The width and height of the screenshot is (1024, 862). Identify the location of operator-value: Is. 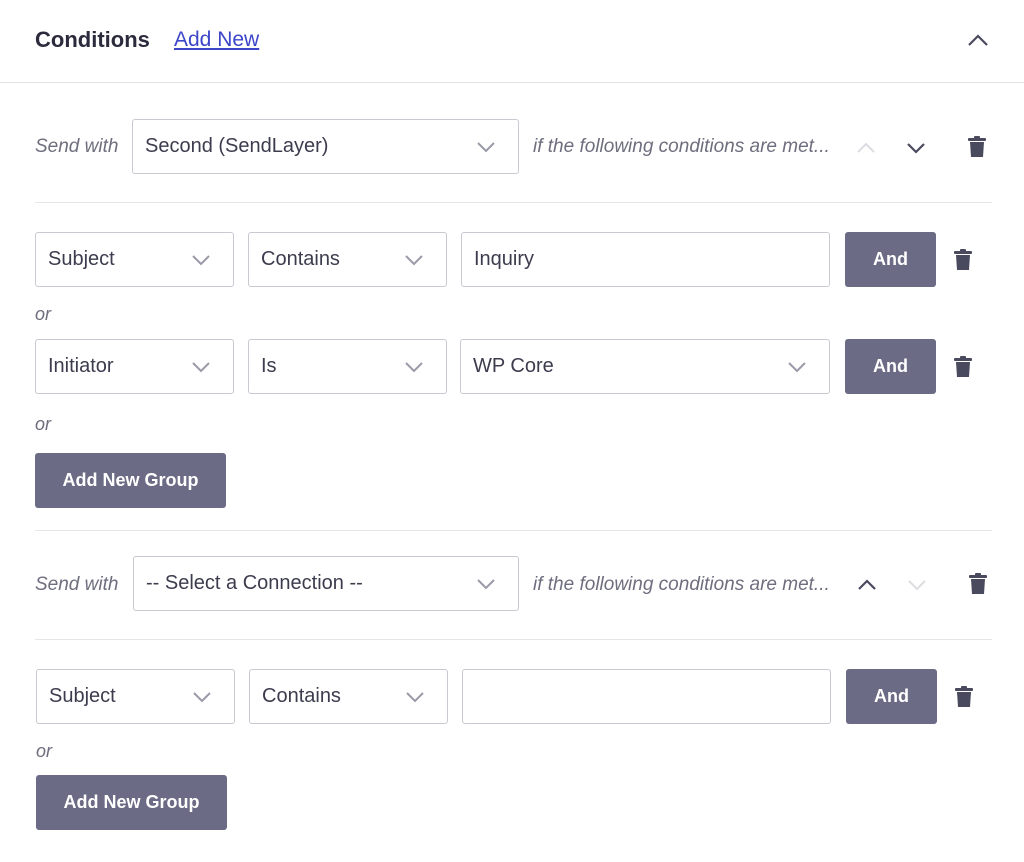
(269, 366).